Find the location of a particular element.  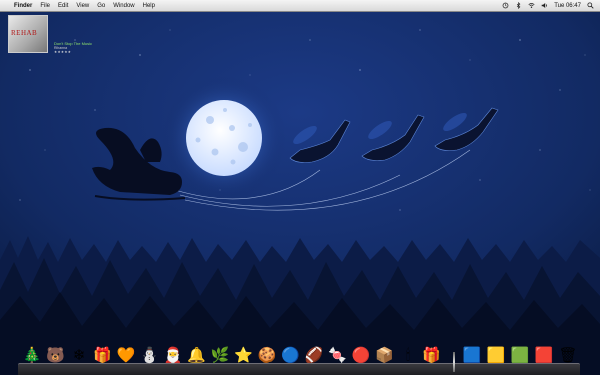

clock: Tue 06:47 is located at coordinates (567, 6).